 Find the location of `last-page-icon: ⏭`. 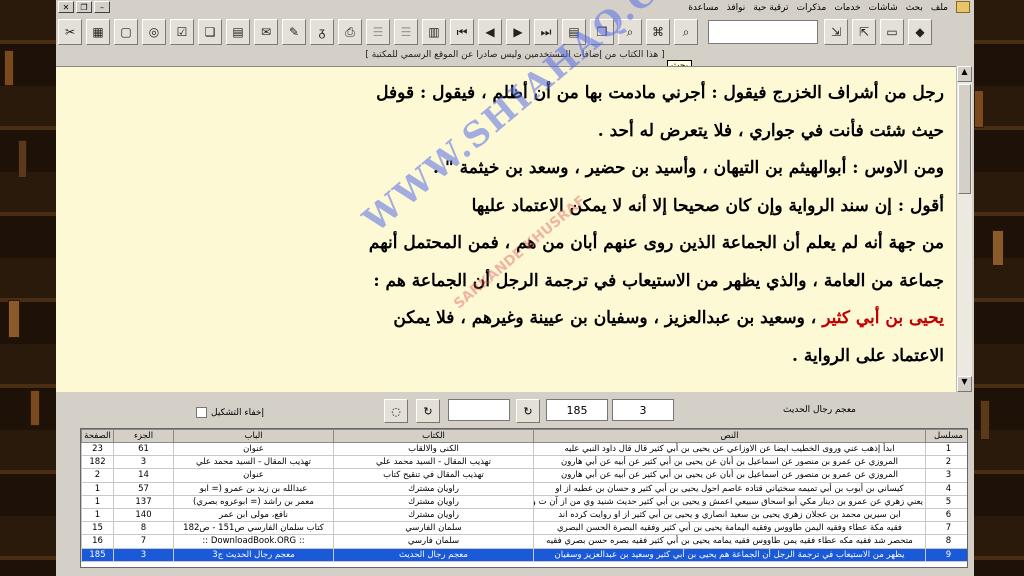

last-page-icon: ⏭ is located at coordinates (546, 32).